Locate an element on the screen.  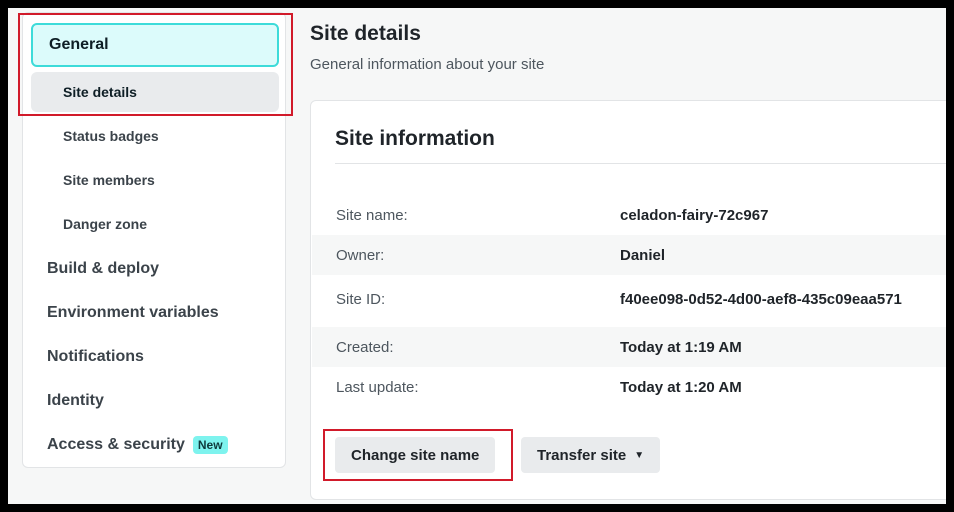
info-value: Daniel is located at coordinates (643, 255).